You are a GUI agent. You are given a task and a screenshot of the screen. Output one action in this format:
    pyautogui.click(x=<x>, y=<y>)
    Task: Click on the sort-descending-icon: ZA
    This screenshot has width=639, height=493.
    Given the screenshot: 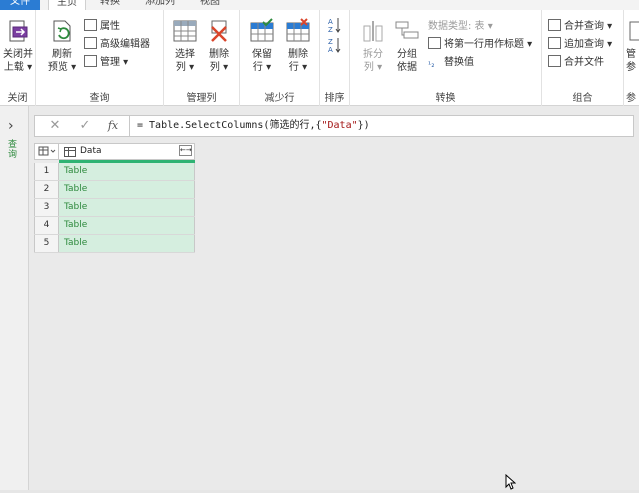 What is the action you would take?
    pyautogui.click(x=335, y=45)
    